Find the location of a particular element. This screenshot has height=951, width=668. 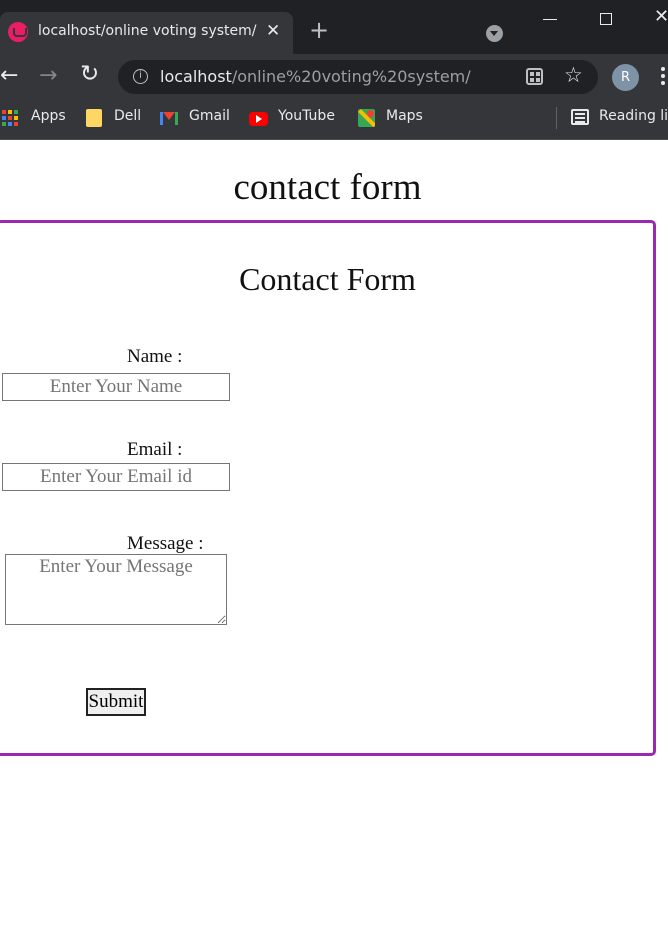

new-tab-button: + is located at coordinates (319, 30).